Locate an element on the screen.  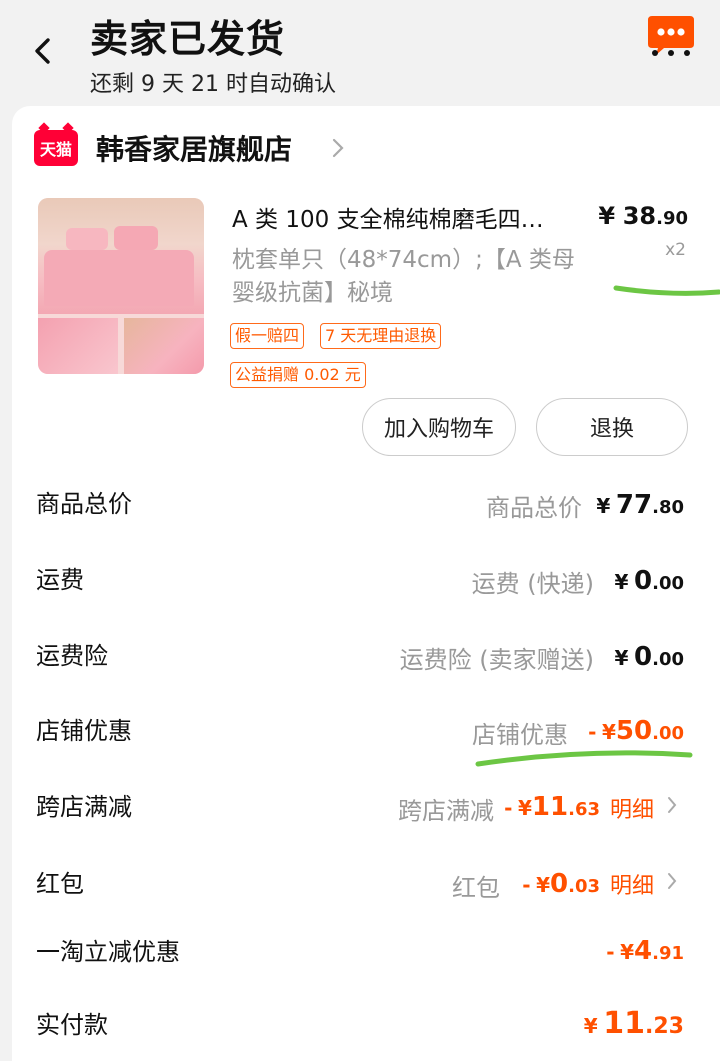
value-dec: .63 is located at coordinates (584, 809).